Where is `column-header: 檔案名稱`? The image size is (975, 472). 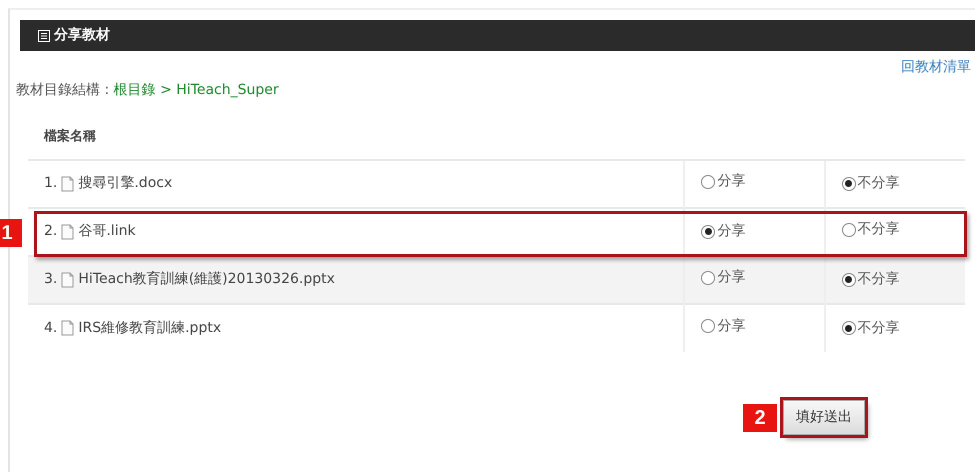 column-header: 檔案名稱 is located at coordinates (356, 139).